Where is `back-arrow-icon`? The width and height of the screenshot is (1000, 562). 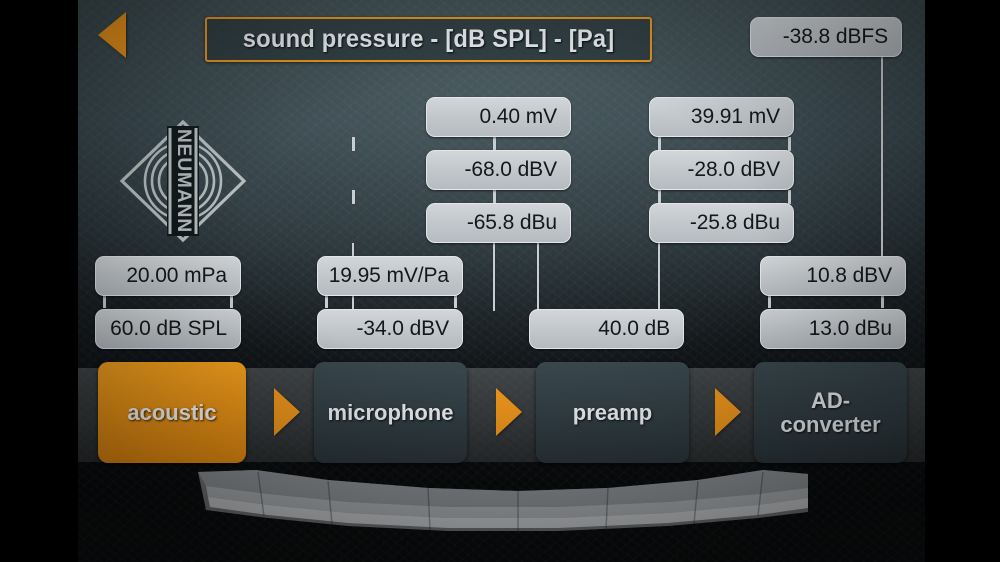
back-arrow-icon is located at coordinates (112, 35).